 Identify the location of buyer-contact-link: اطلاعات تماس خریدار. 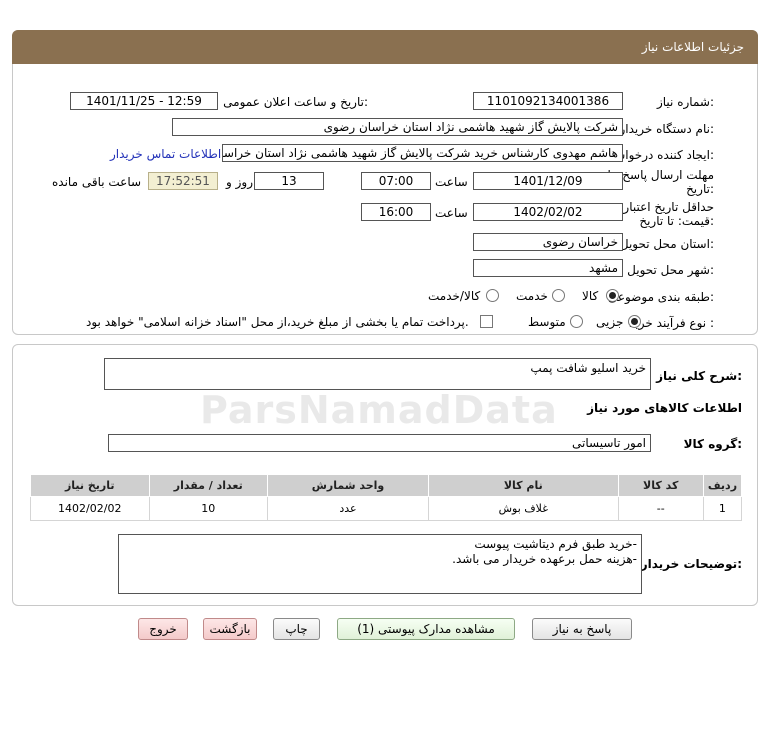
(165, 154).